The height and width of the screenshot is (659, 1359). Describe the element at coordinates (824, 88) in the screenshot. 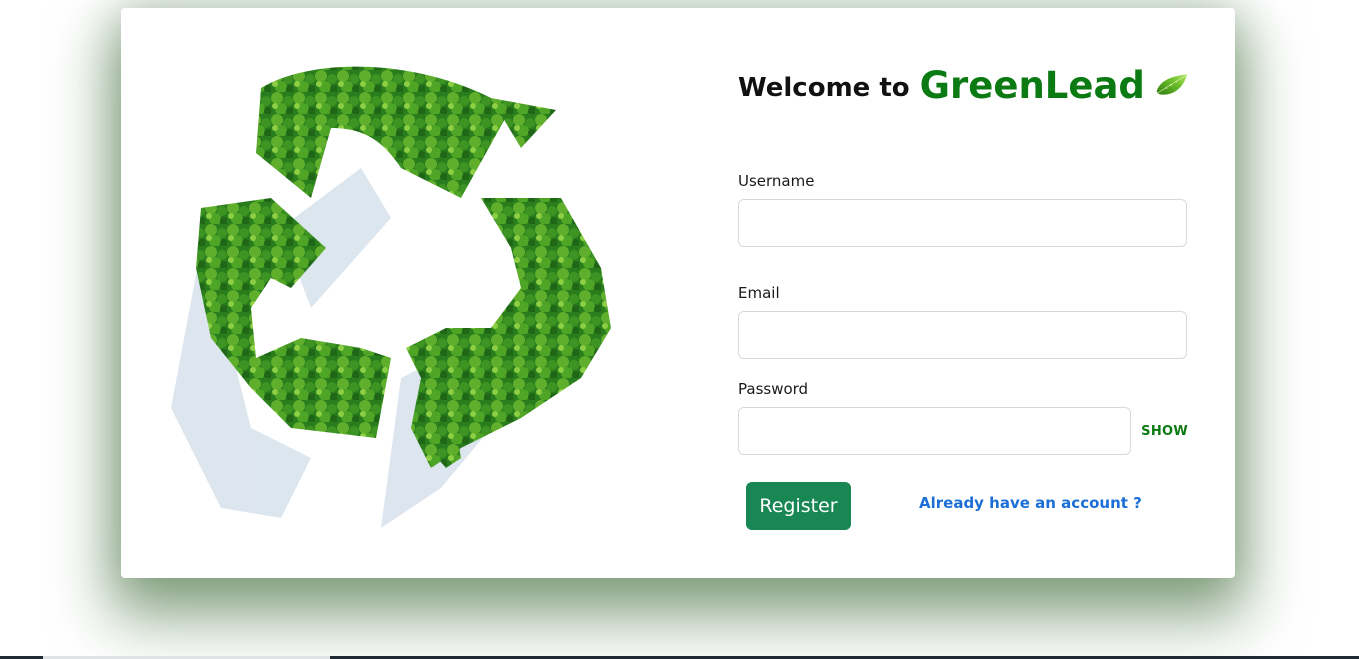

I see `welcome-text: Welcome to` at that location.